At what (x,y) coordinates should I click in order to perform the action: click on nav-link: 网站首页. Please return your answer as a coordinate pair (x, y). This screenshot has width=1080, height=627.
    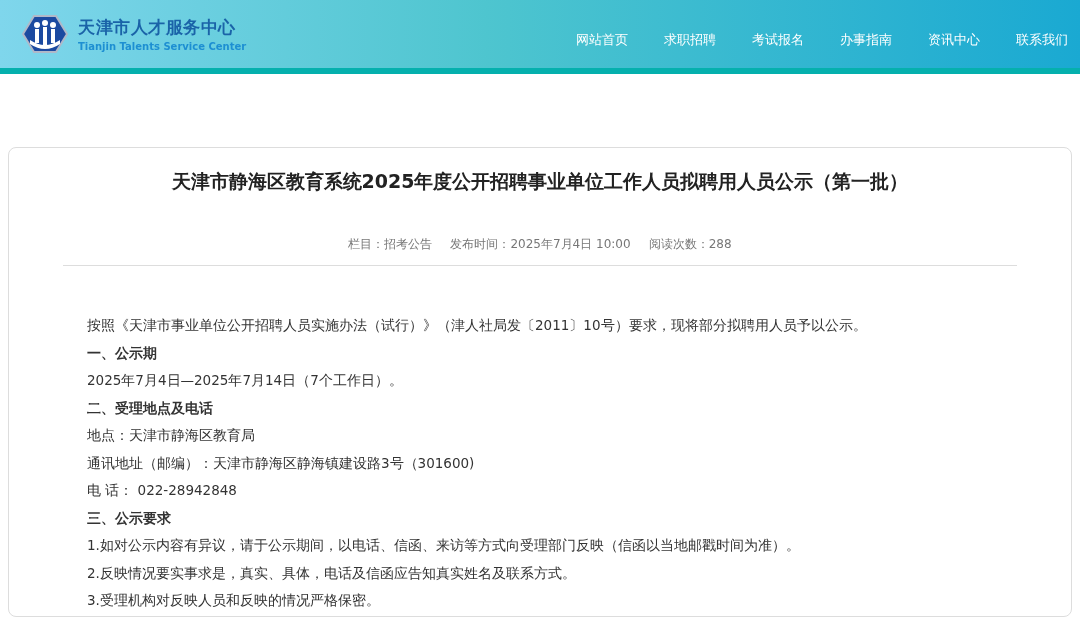
    Looking at the image, I should click on (602, 40).